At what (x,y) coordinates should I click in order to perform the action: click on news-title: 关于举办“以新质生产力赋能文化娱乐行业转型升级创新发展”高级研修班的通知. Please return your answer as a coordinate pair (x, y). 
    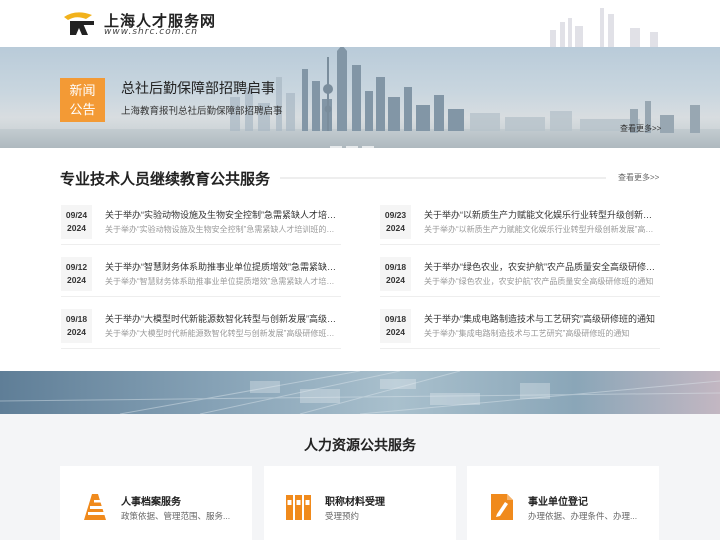
    Looking at the image, I should click on (541, 214).